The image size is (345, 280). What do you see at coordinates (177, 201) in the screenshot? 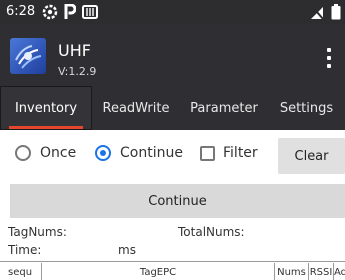
I see `continue-button: Continue` at bounding box center [177, 201].